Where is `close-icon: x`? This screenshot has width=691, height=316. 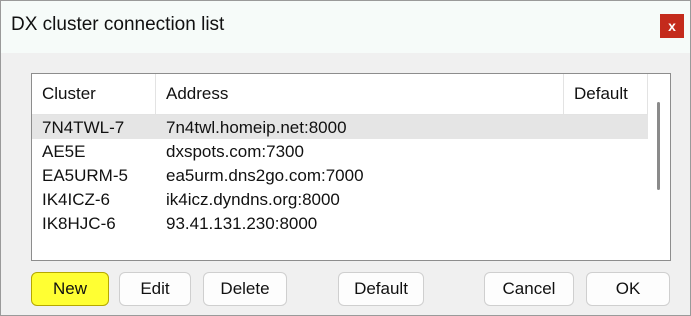 close-icon: x is located at coordinates (672, 26).